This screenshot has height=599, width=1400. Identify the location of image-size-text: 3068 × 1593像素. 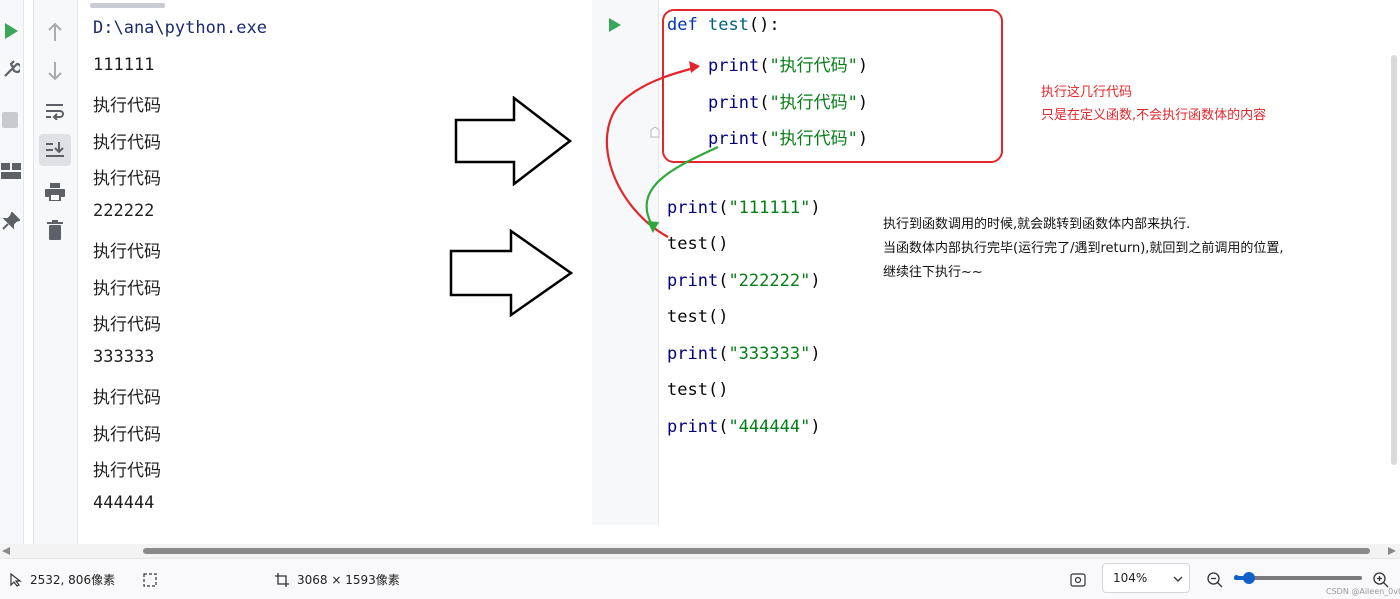
(348, 580).